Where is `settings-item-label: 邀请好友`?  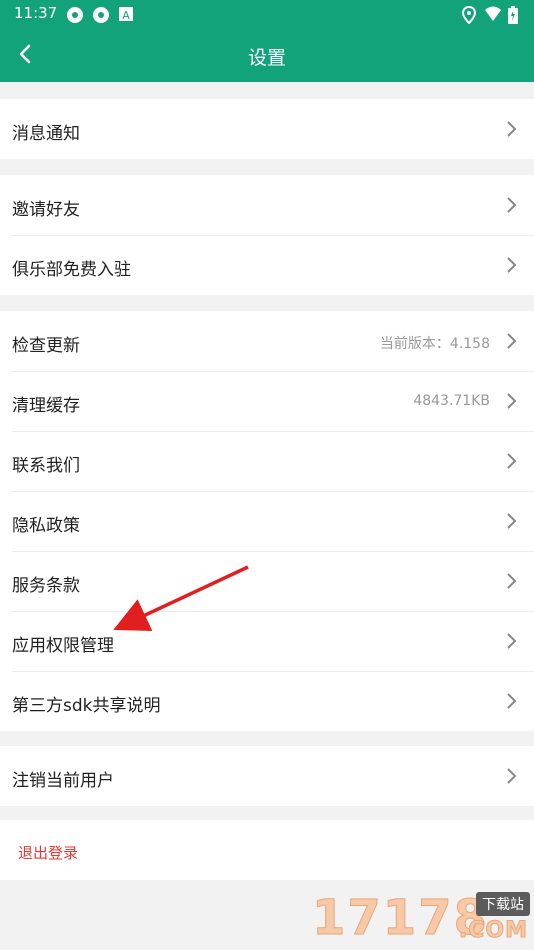 settings-item-label: 邀请好友 is located at coordinates (46, 210).